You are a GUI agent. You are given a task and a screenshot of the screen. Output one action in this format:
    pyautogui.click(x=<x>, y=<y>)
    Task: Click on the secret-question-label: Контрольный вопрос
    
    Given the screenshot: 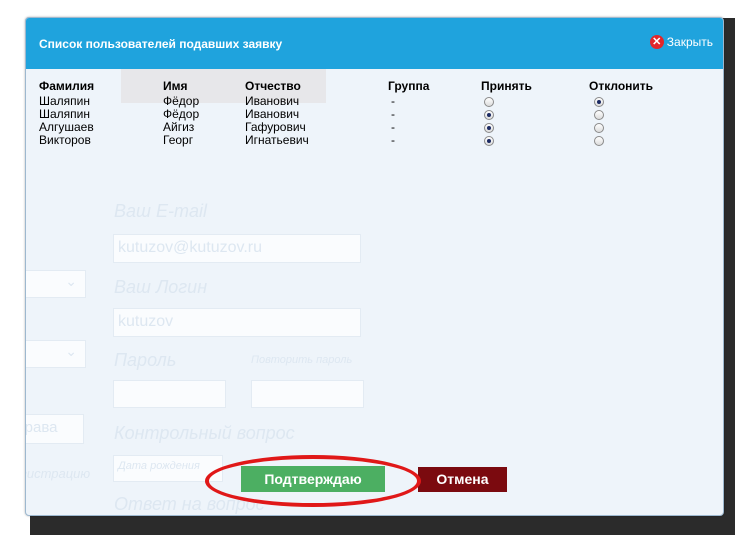 What is the action you would take?
    pyautogui.click(x=204, y=433)
    